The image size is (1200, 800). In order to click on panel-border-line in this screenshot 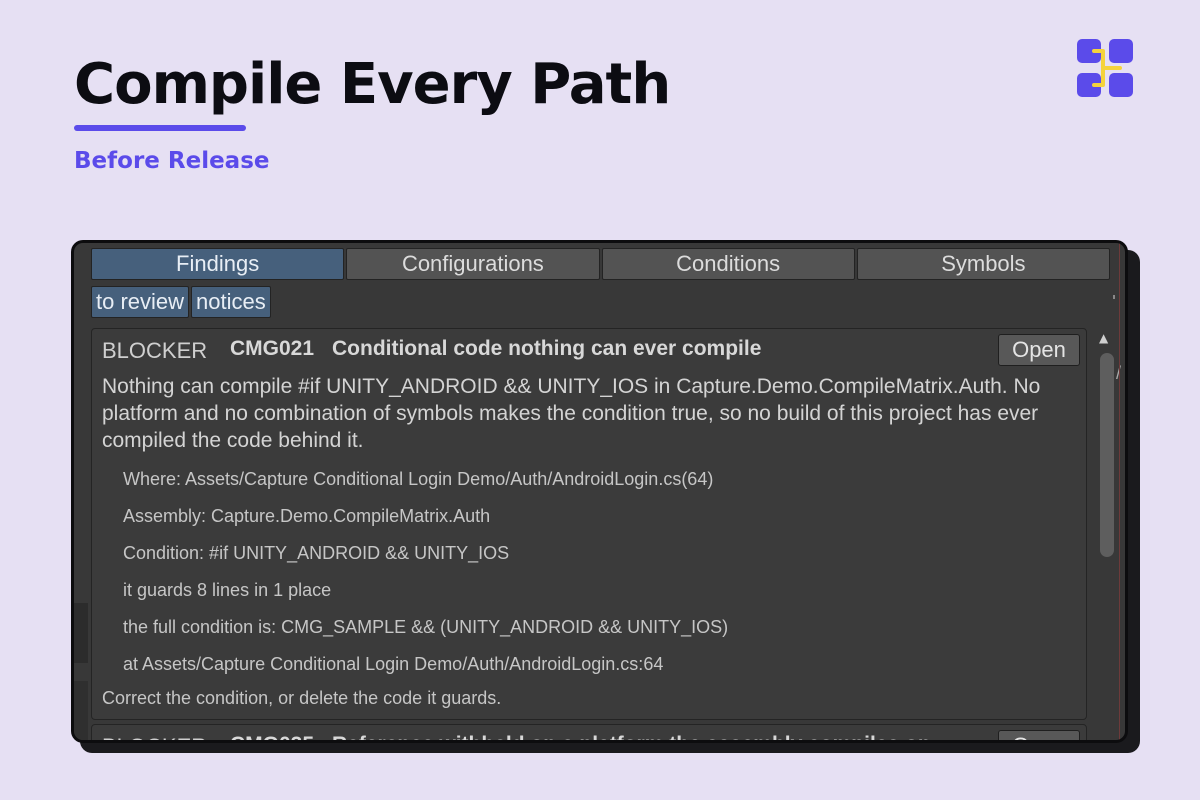, I will do `click(1119, 491)`.